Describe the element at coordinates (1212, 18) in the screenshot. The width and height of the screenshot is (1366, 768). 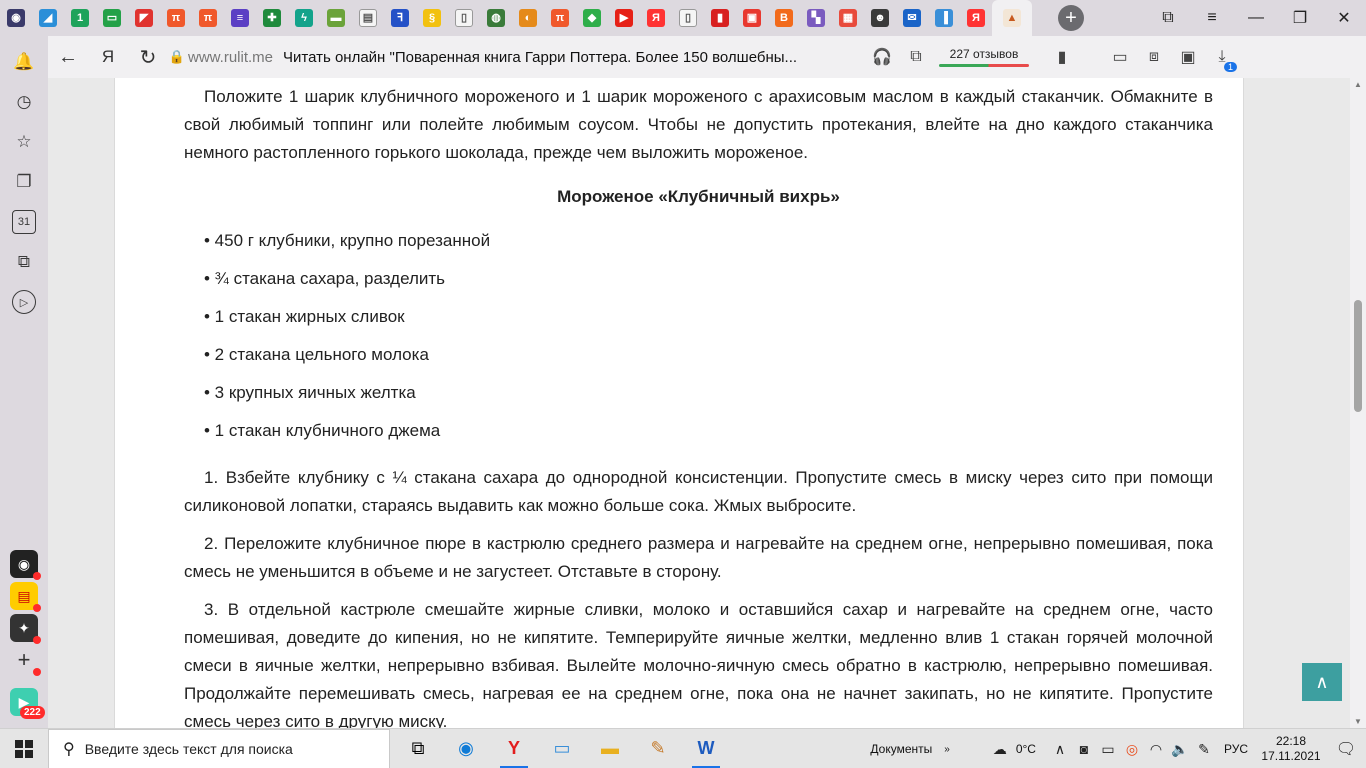
I see `menu-icon: ≡` at that location.